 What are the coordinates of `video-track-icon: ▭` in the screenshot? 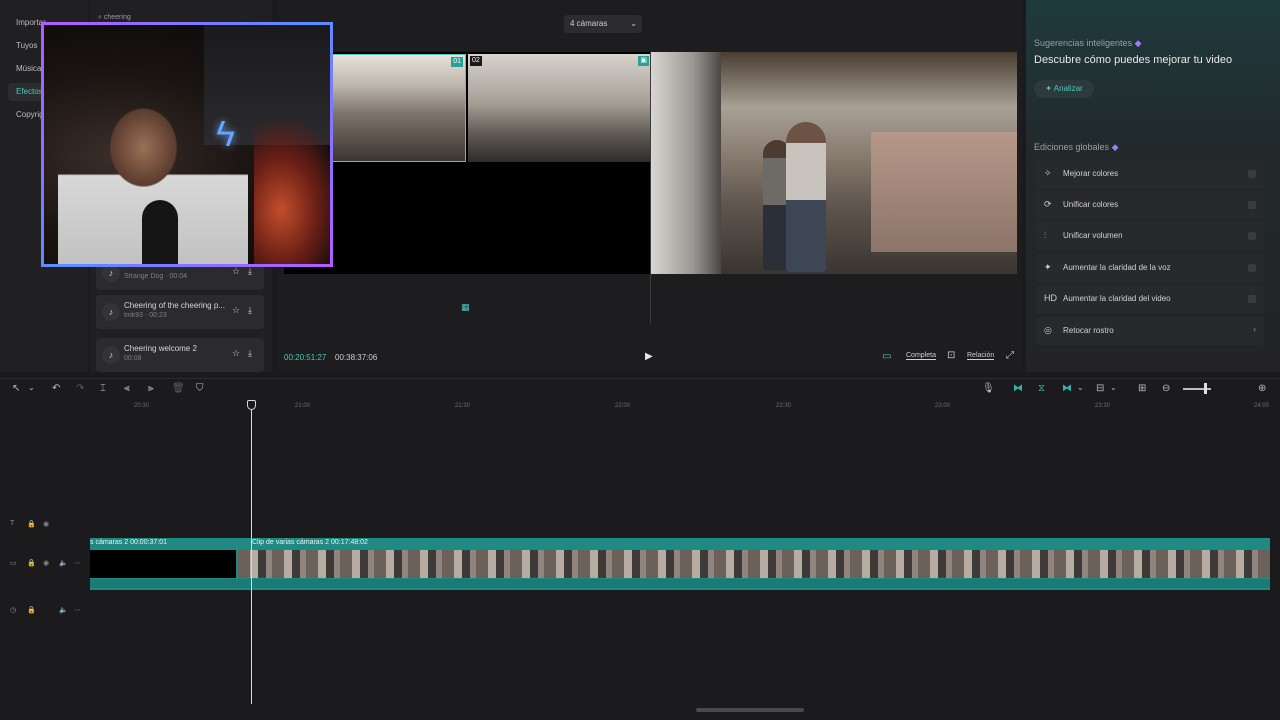 It's located at (13, 563).